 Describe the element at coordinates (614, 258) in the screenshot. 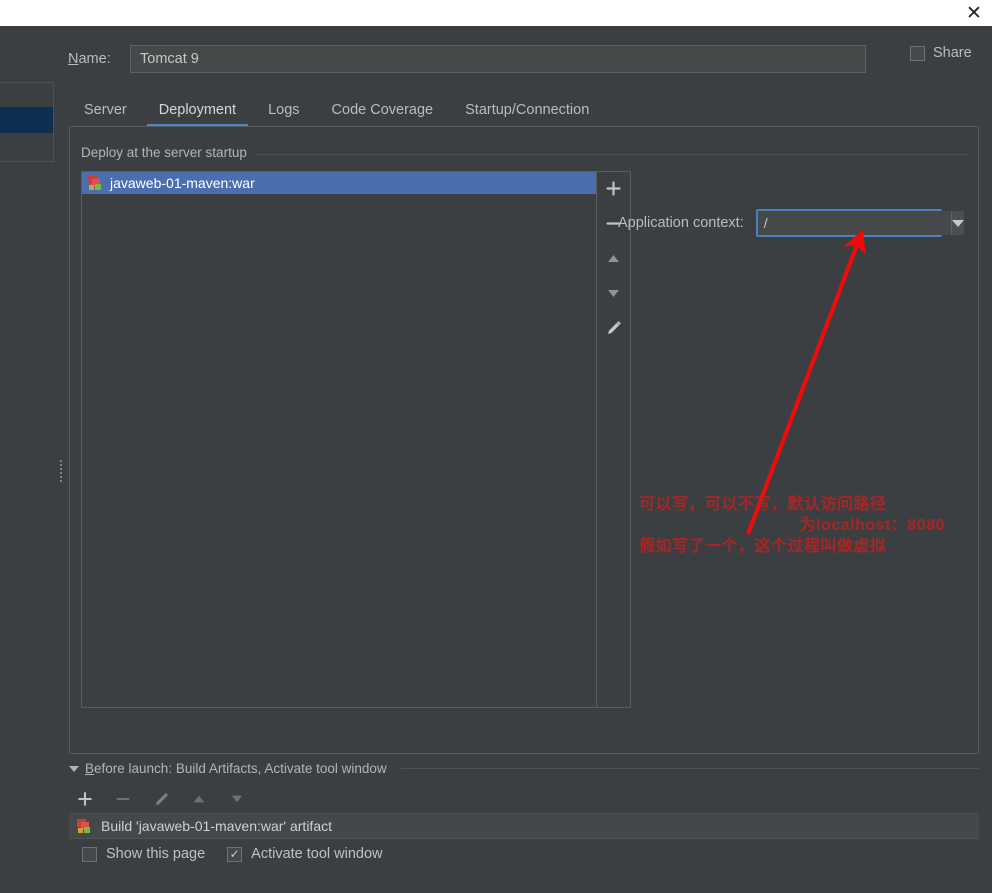

I see `move-up-button` at that location.